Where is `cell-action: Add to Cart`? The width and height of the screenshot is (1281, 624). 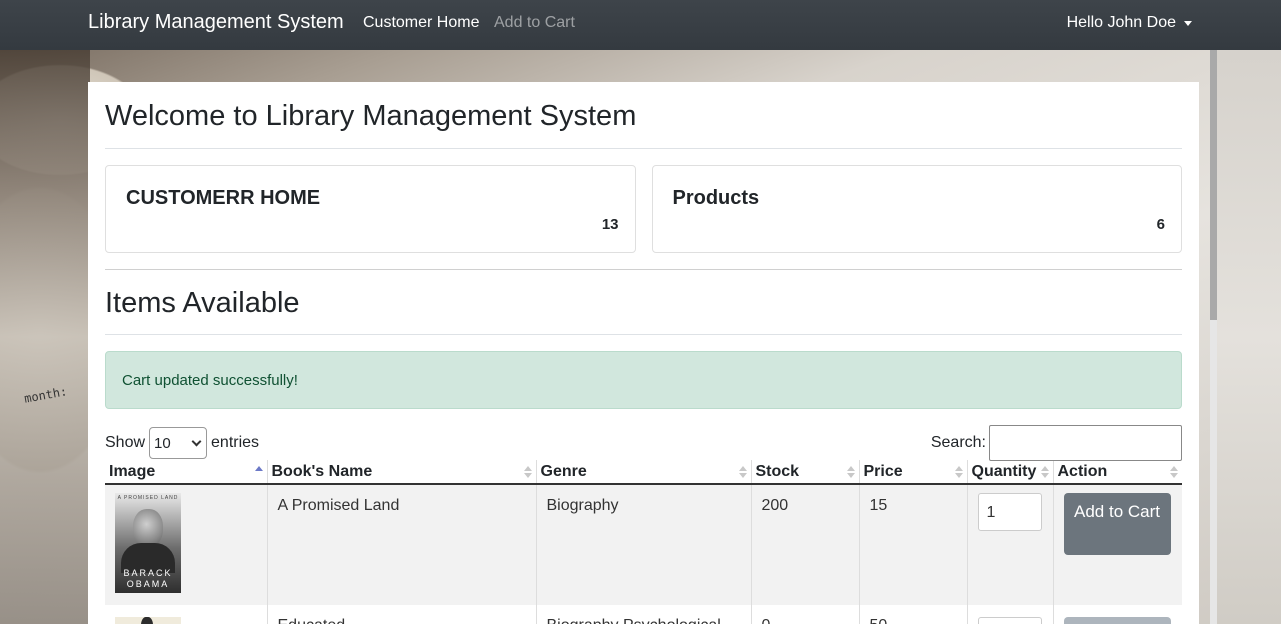
cell-action: Add to Cart is located at coordinates (1117, 544).